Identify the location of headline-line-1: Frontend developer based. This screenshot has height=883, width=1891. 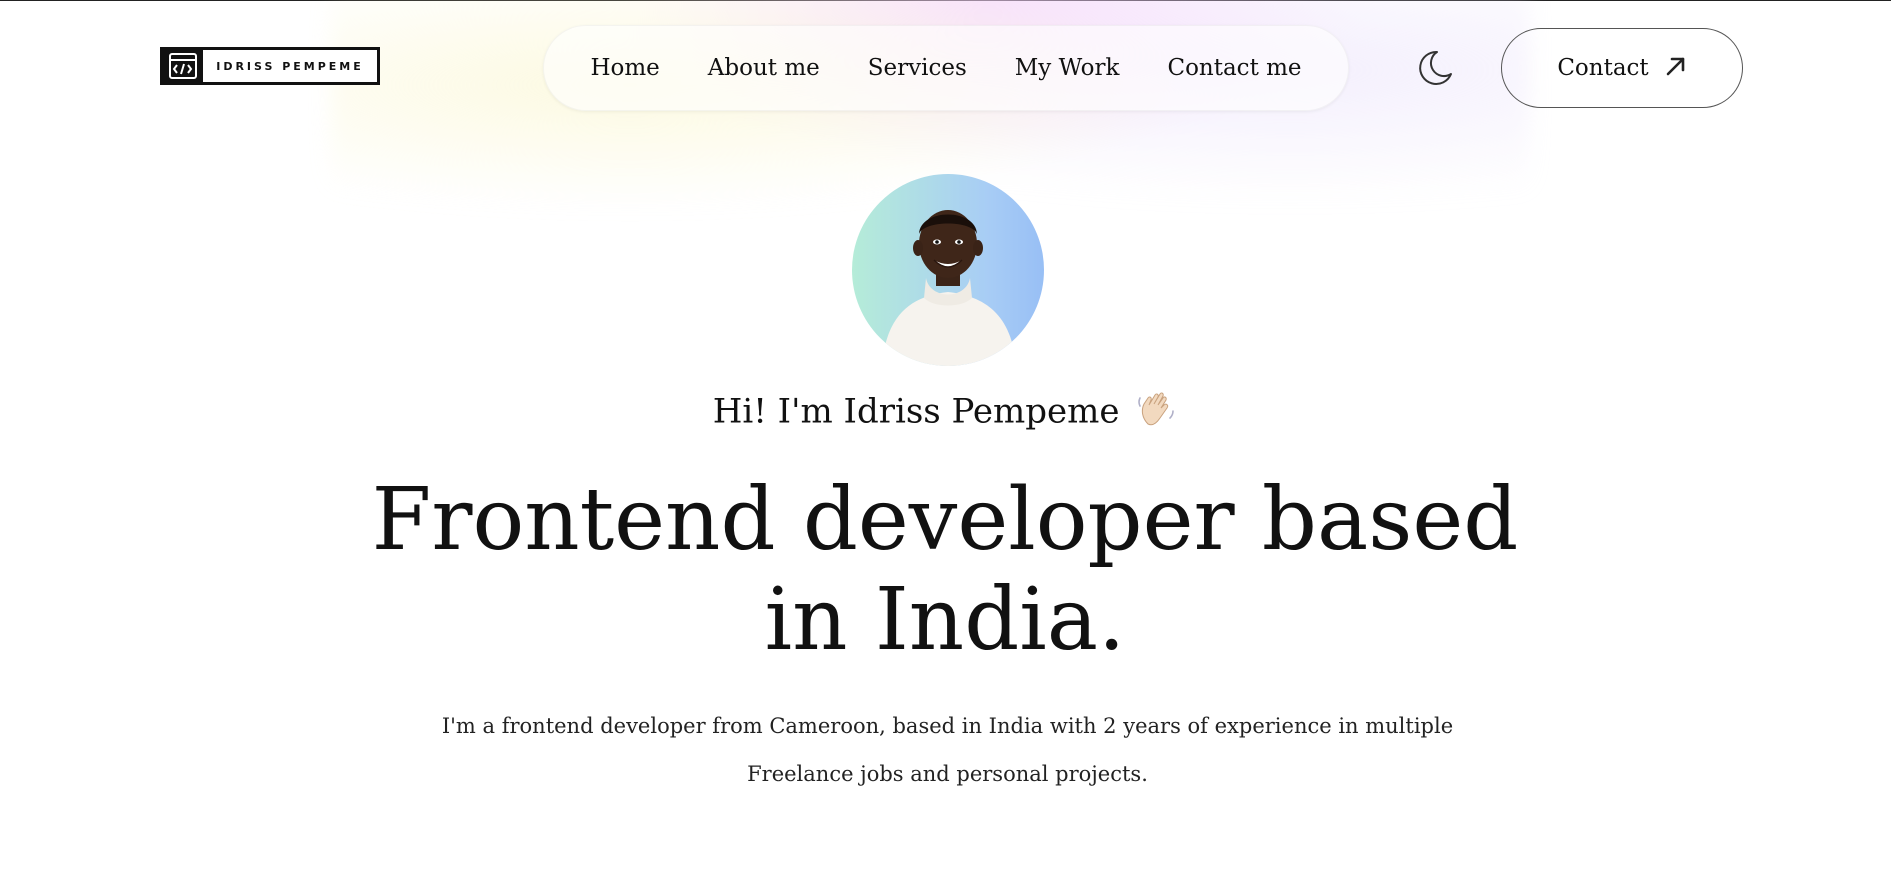
(945, 520).